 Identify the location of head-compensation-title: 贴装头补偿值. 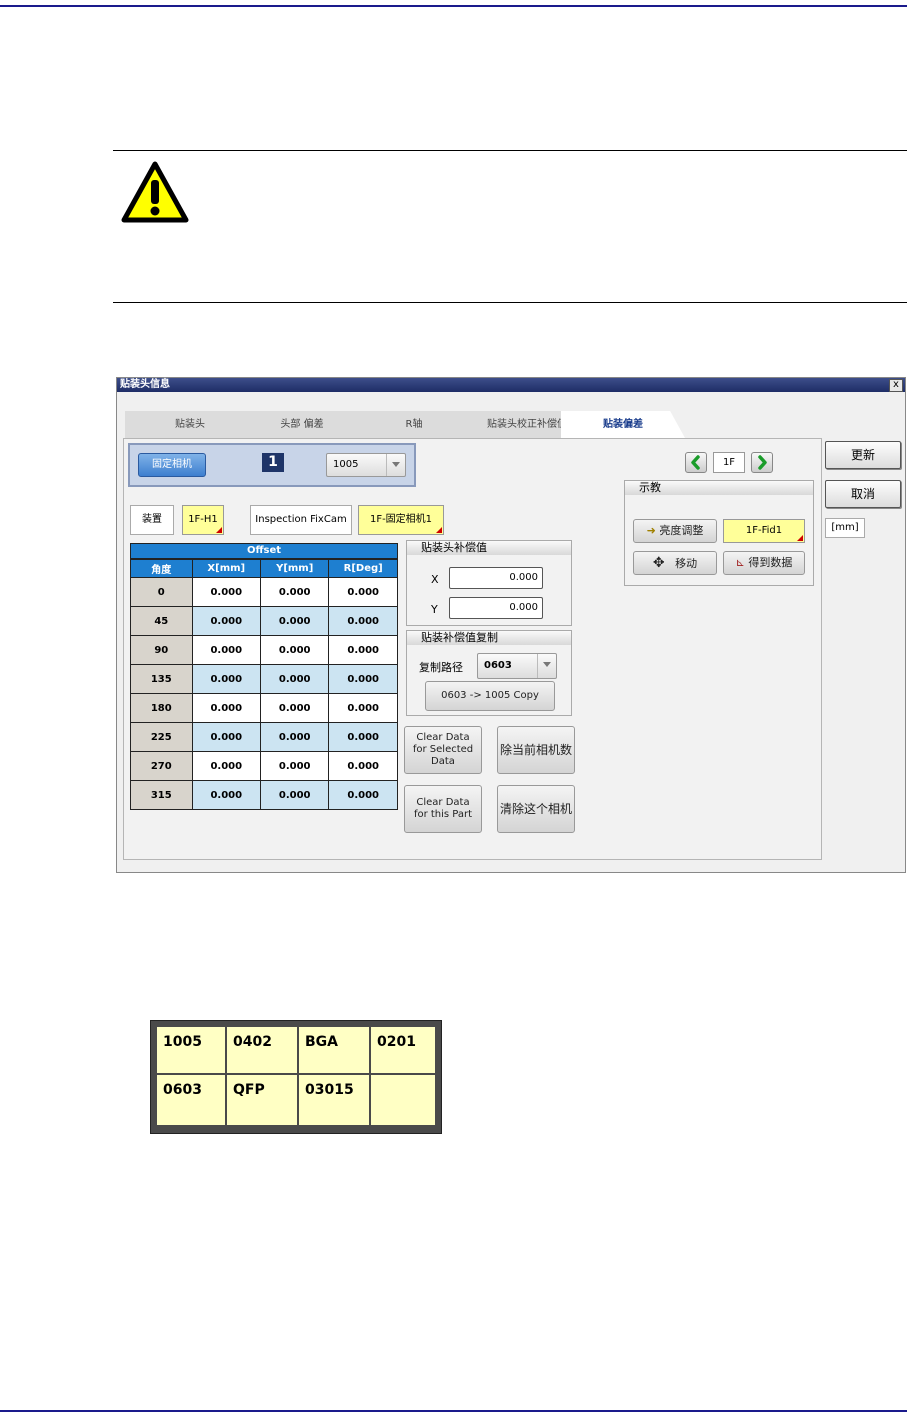
(489, 548).